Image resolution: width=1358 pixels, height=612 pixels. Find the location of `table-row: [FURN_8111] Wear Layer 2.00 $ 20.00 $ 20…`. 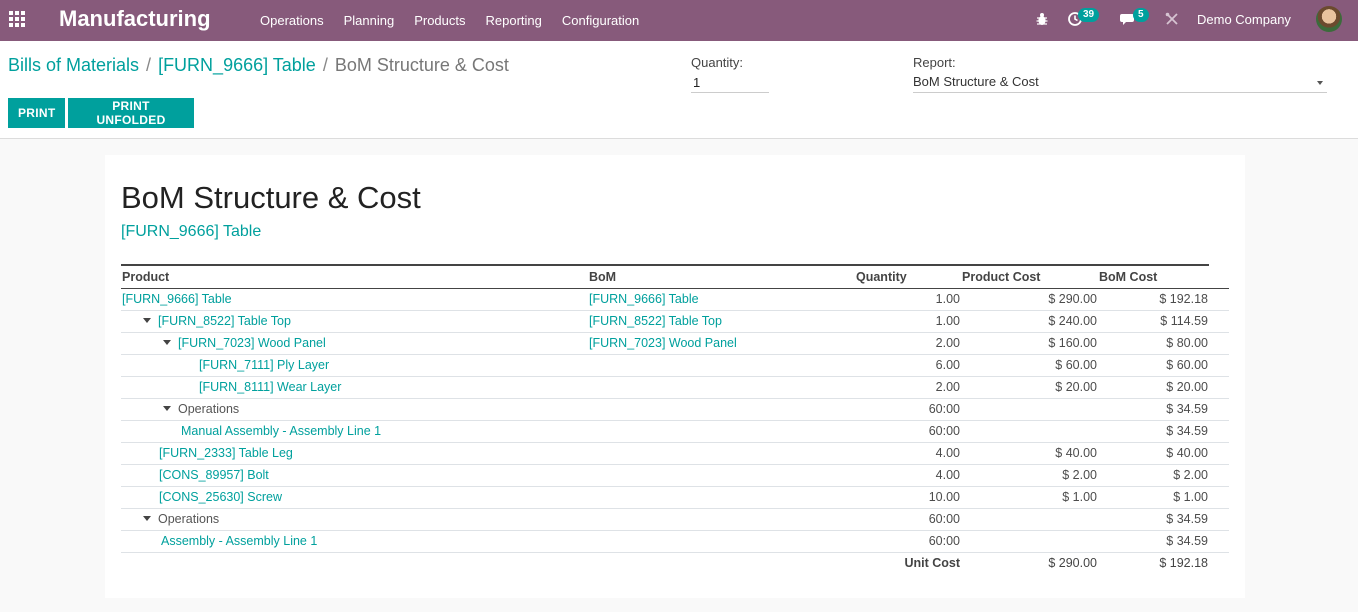

table-row: [FURN_8111] Wear Layer 2.00 $ 20.00 $ 20… is located at coordinates (675, 387).